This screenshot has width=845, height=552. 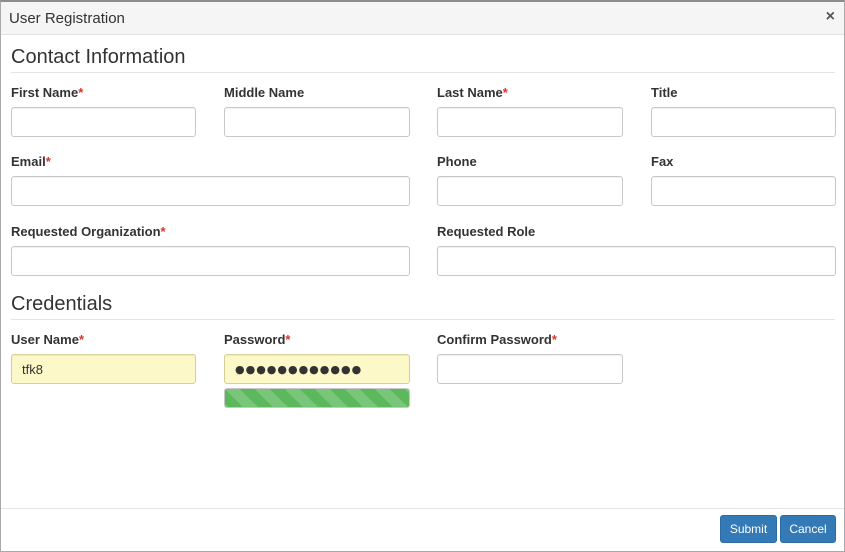 I want to click on email-label-text: Email, so click(x=28, y=161).